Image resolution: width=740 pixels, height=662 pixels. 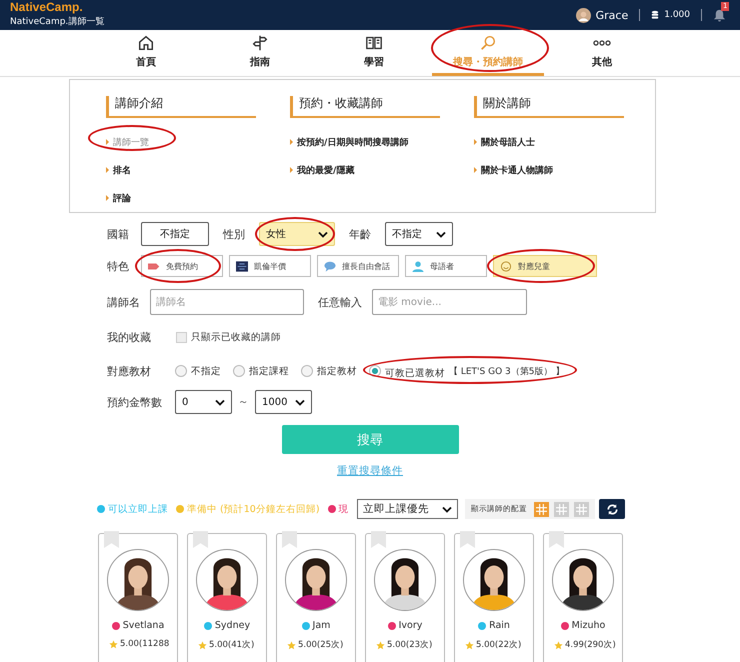 I want to click on teacher-card: Ivory 5.00(23次), so click(x=405, y=597).